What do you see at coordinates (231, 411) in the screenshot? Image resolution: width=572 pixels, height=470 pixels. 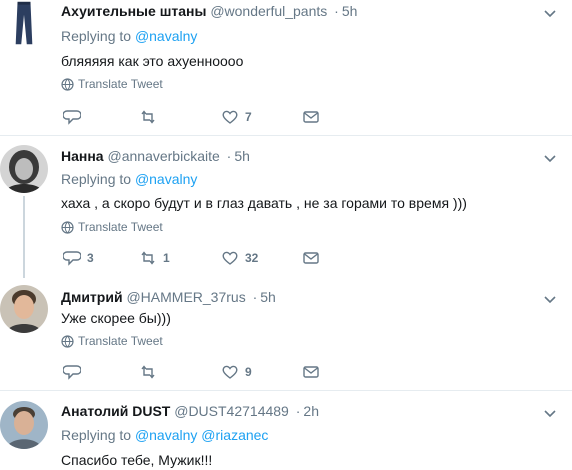 I see `user-handle: @DUST42714489` at bounding box center [231, 411].